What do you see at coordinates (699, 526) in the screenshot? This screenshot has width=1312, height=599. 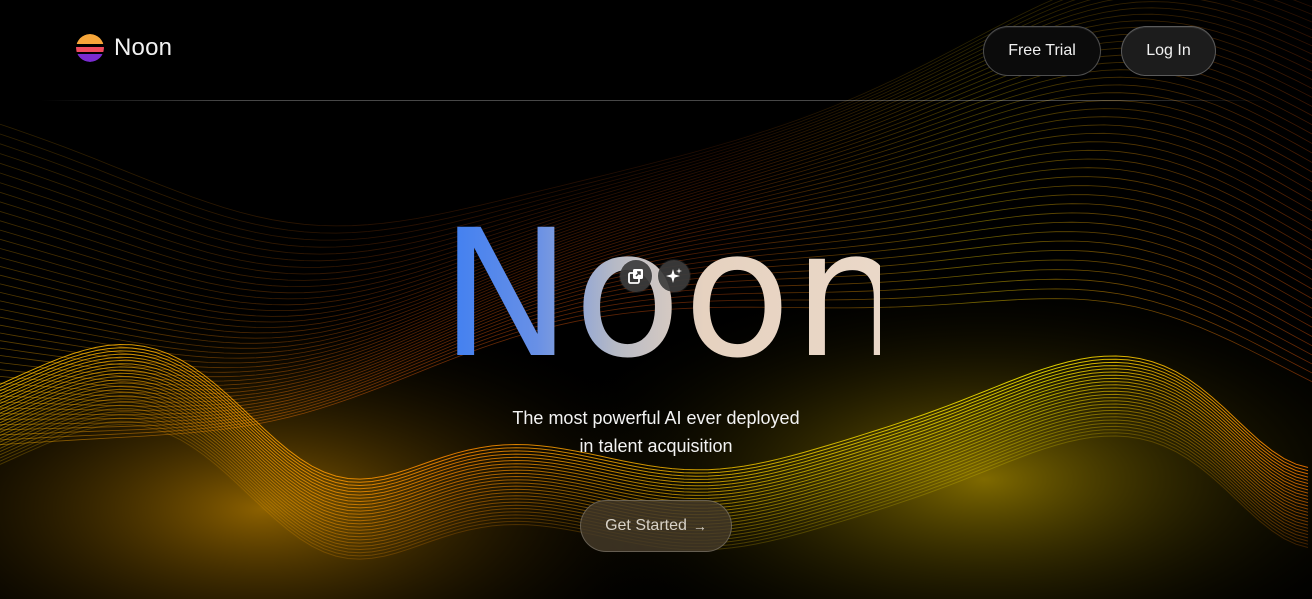 I see `arrow-right-icon: →` at bounding box center [699, 526].